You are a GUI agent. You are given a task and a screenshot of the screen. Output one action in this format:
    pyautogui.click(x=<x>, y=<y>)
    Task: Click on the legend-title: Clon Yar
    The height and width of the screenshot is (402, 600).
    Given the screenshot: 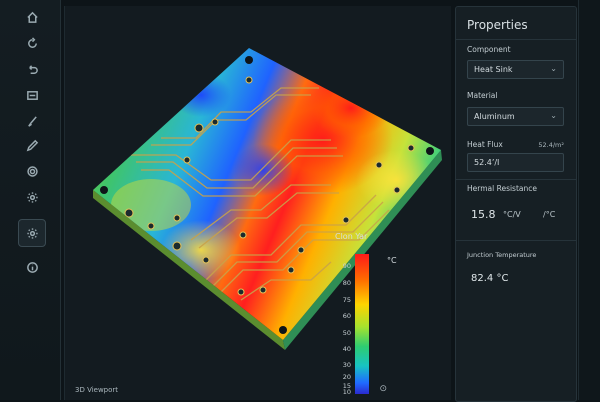 What is the action you would take?
    pyautogui.click(x=351, y=236)
    